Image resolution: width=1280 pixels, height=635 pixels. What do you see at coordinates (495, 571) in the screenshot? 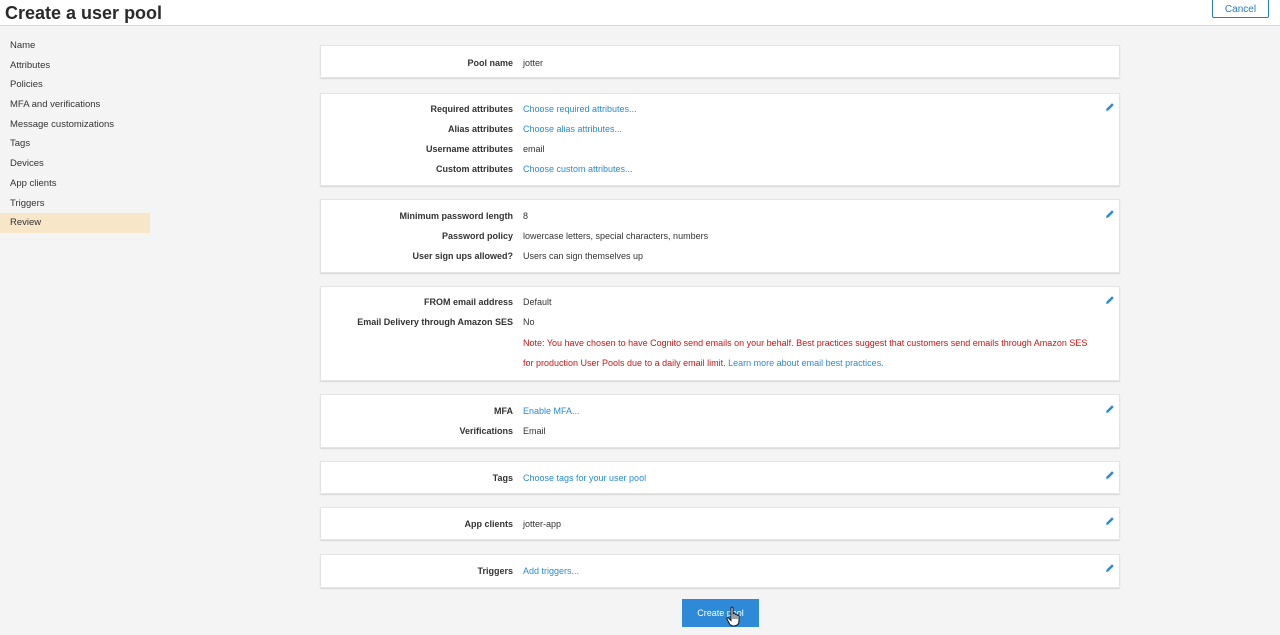
I see `triggers-label: Triggers` at bounding box center [495, 571].